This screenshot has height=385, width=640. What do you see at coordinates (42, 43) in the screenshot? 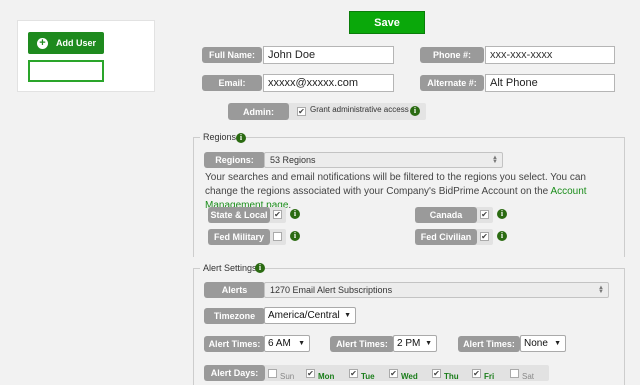
I see `plus-icon: +` at bounding box center [42, 43].